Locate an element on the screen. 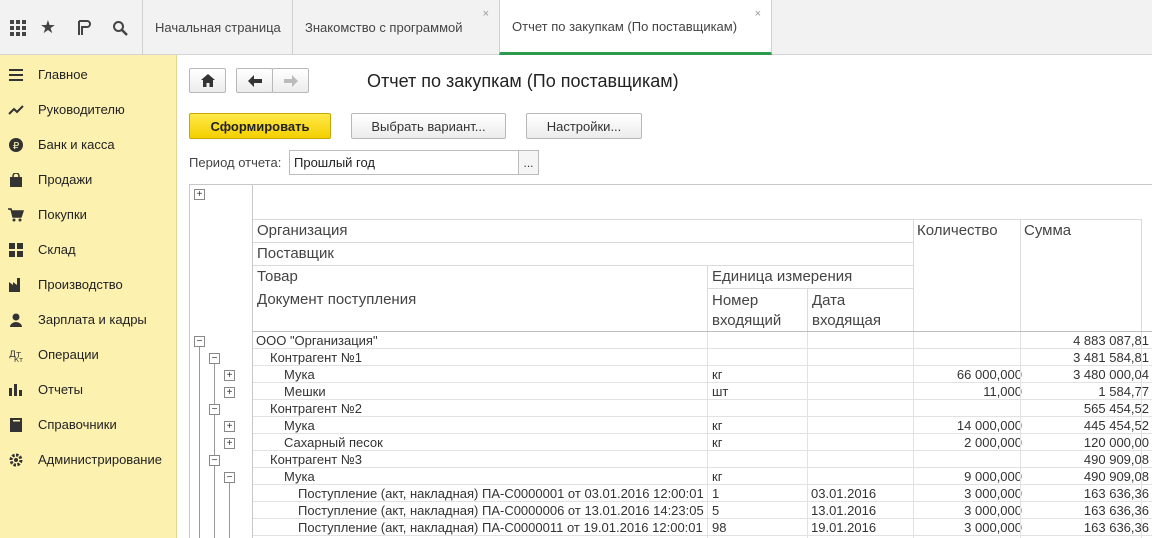 This screenshot has width=1152, height=538. row-name: Мука is located at coordinates (299, 425).